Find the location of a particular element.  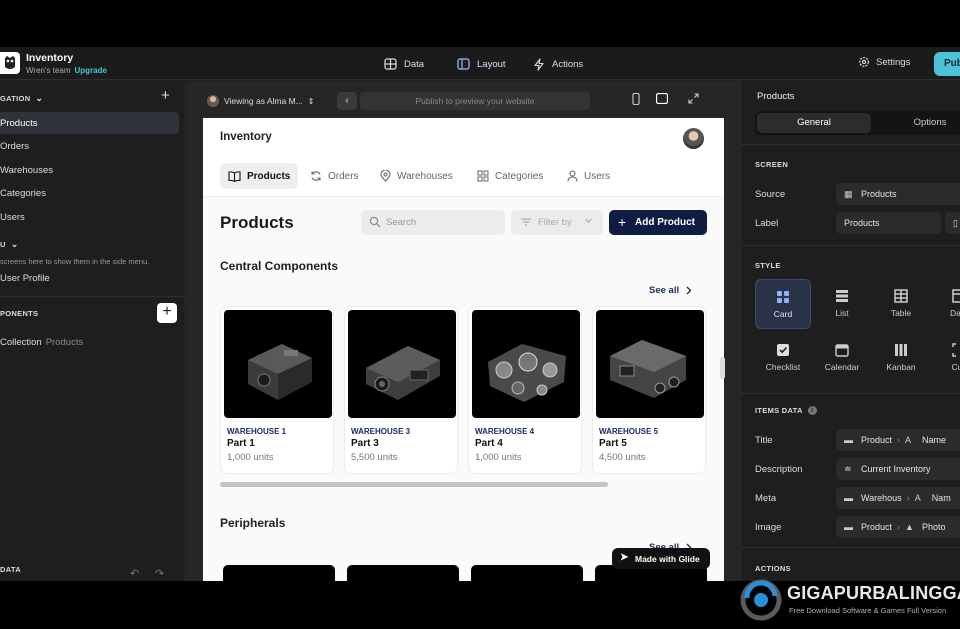

tab-categories: Categories is located at coordinates (510, 176).